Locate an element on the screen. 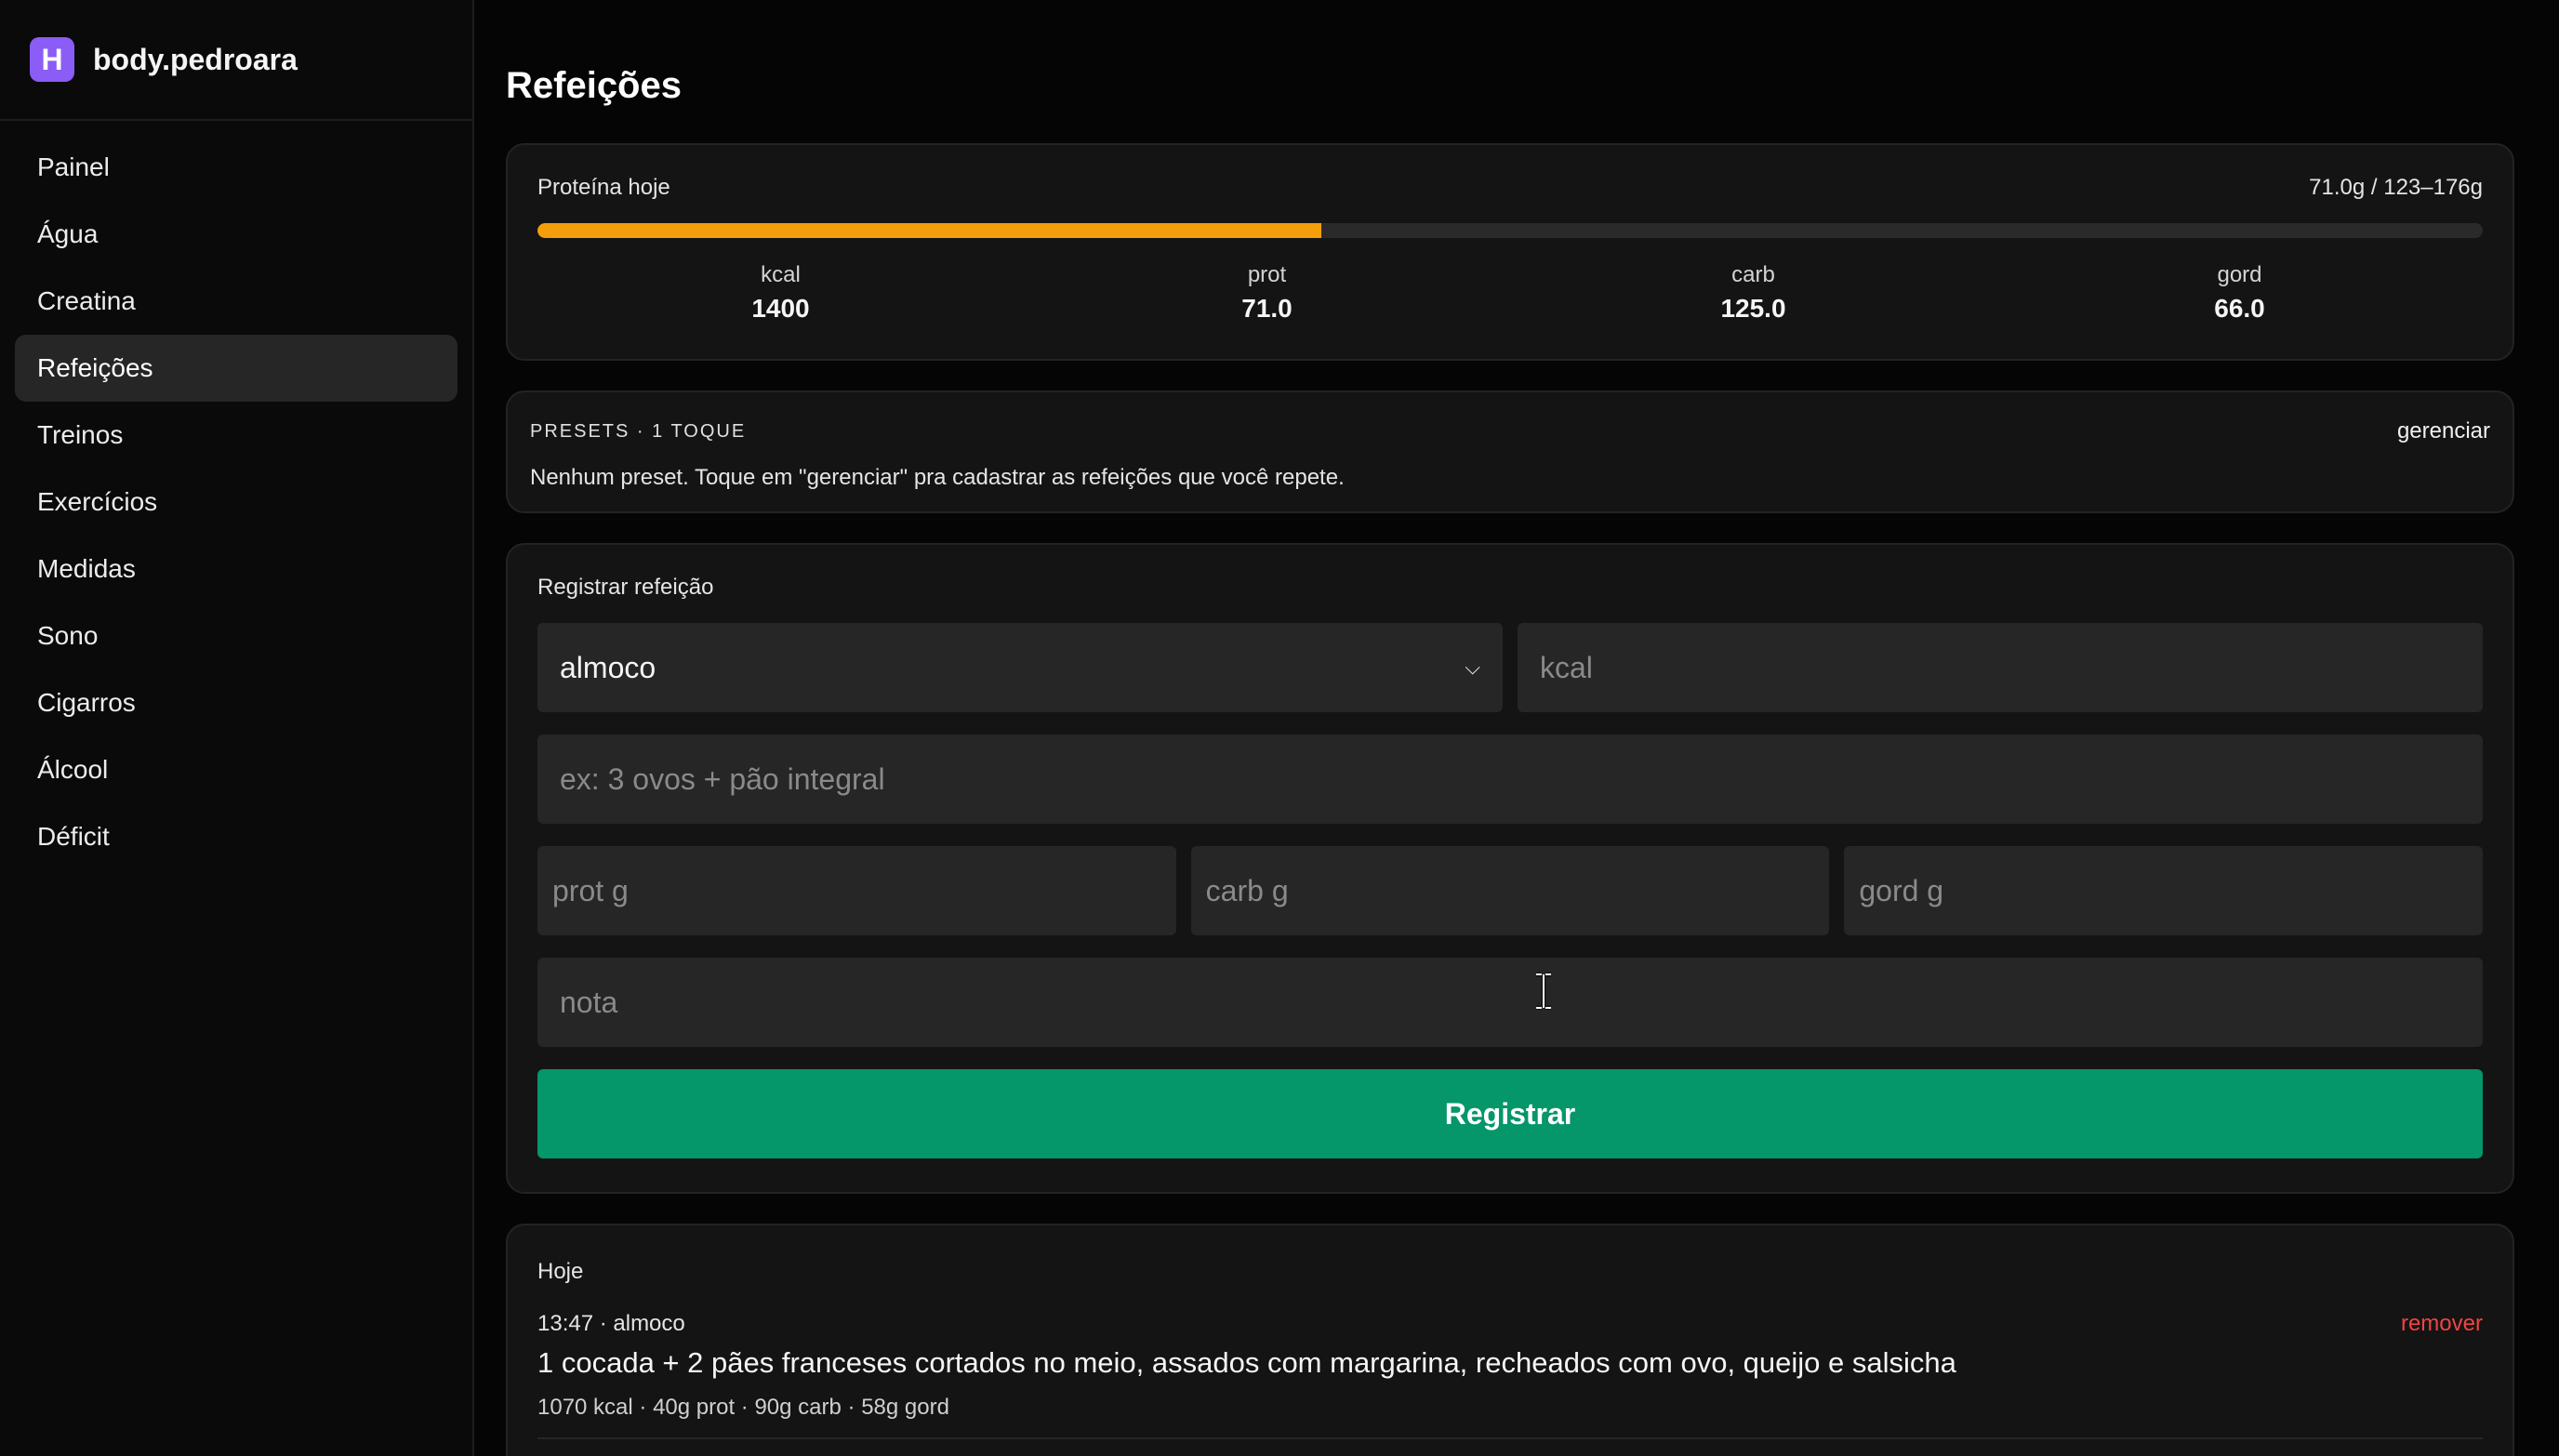  sidebar-item-refeicoes: Refeições is located at coordinates (236, 368).